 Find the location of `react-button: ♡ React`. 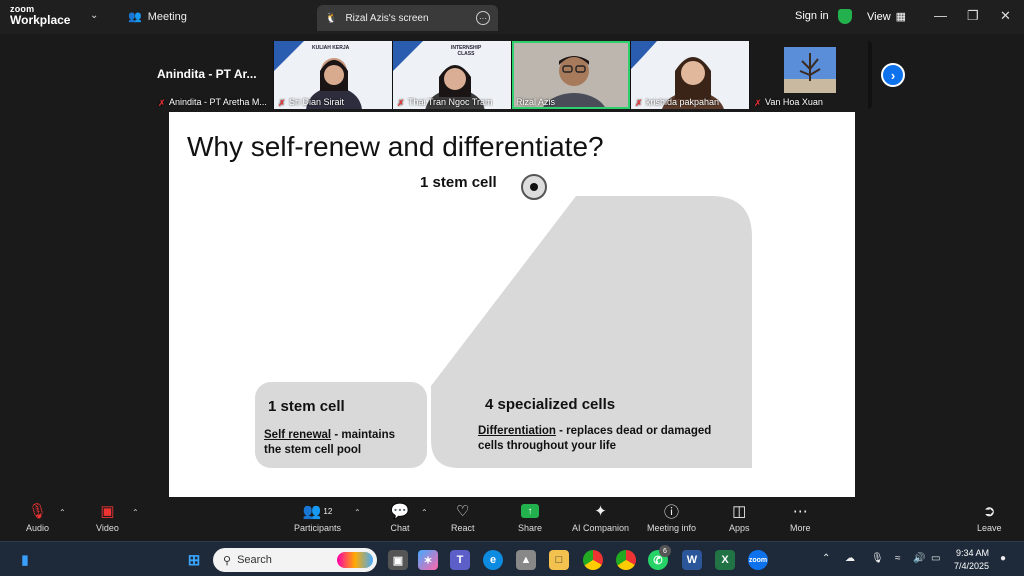

react-button: ♡ React is located at coordinates (463, 517).